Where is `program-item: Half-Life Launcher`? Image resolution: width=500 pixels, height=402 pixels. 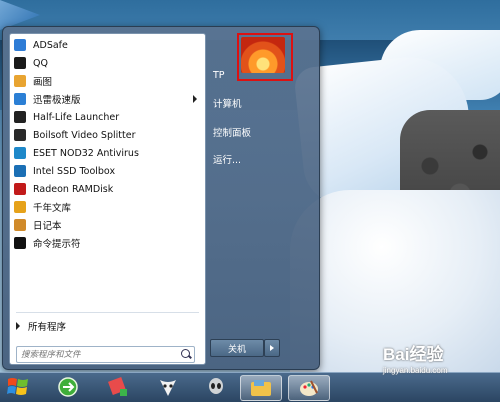 program-item: Half-Life Launcher is located at coordinates (107, 117).